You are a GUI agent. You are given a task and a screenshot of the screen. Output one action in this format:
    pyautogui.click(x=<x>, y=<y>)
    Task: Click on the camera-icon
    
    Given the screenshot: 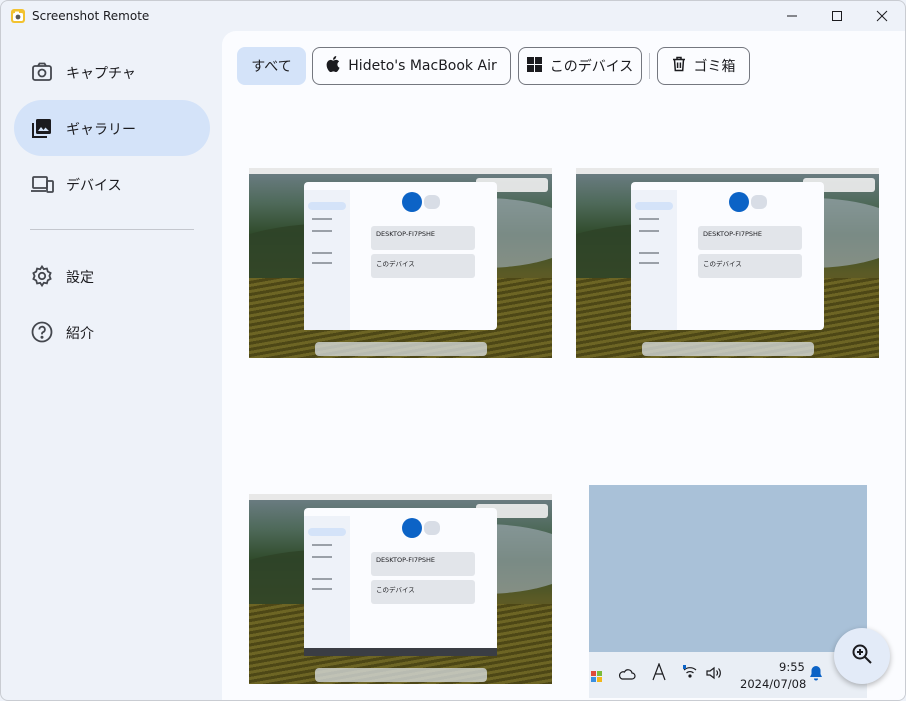 What is the action you would take?
    pyautogui.click(x=42, y=72)
    